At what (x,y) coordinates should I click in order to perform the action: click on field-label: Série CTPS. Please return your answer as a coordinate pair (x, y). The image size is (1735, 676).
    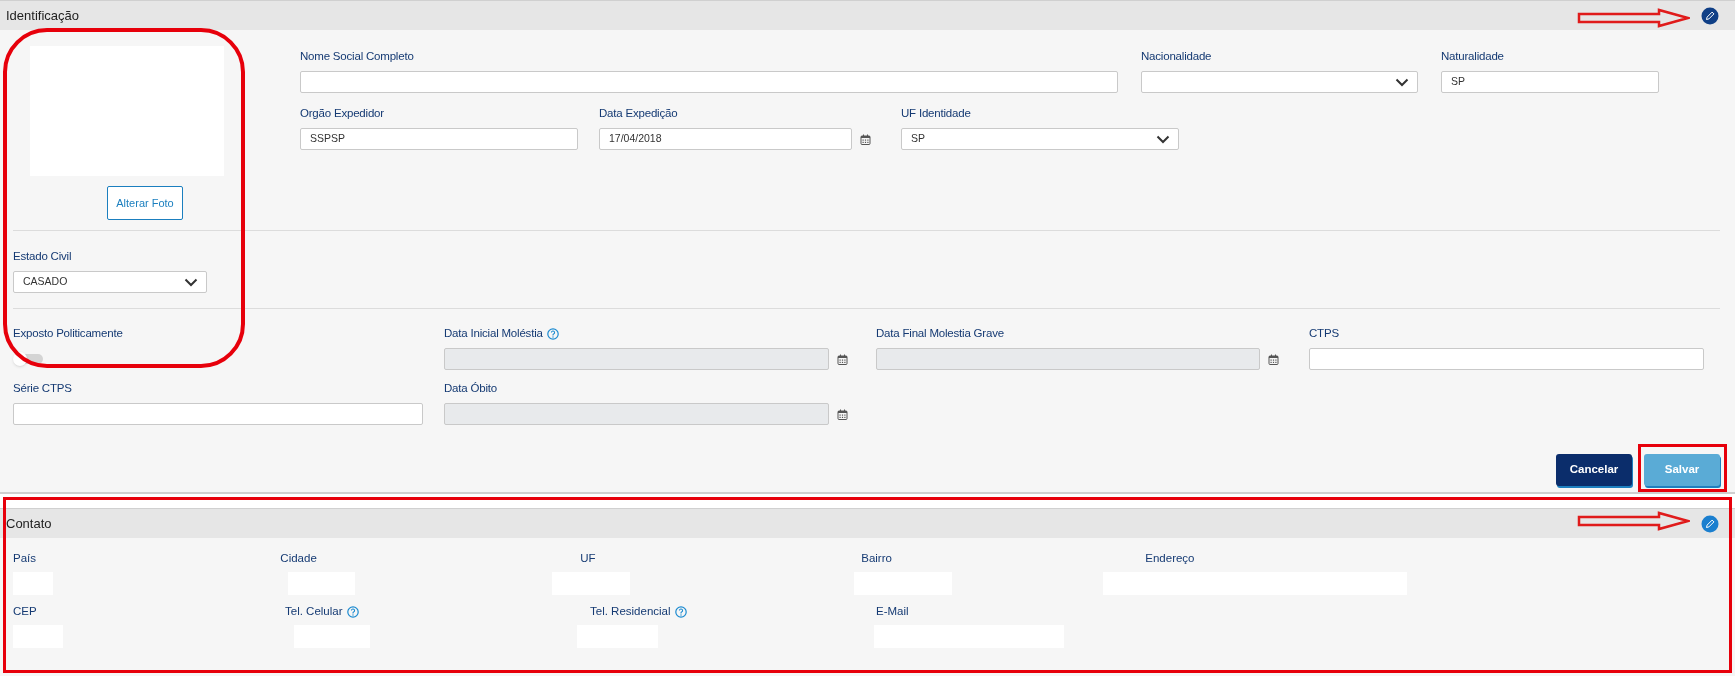
    Looking at the image, I should click on (42, 389).